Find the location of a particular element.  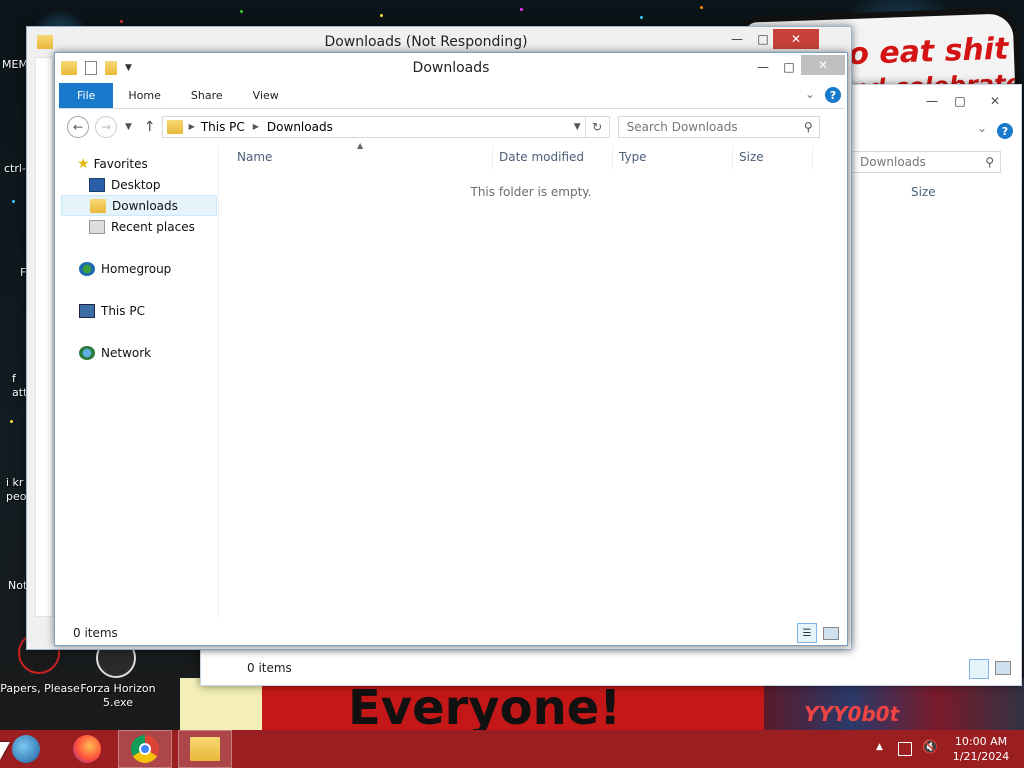

nav-label: Homegroup is located at coordinates (136, 268).